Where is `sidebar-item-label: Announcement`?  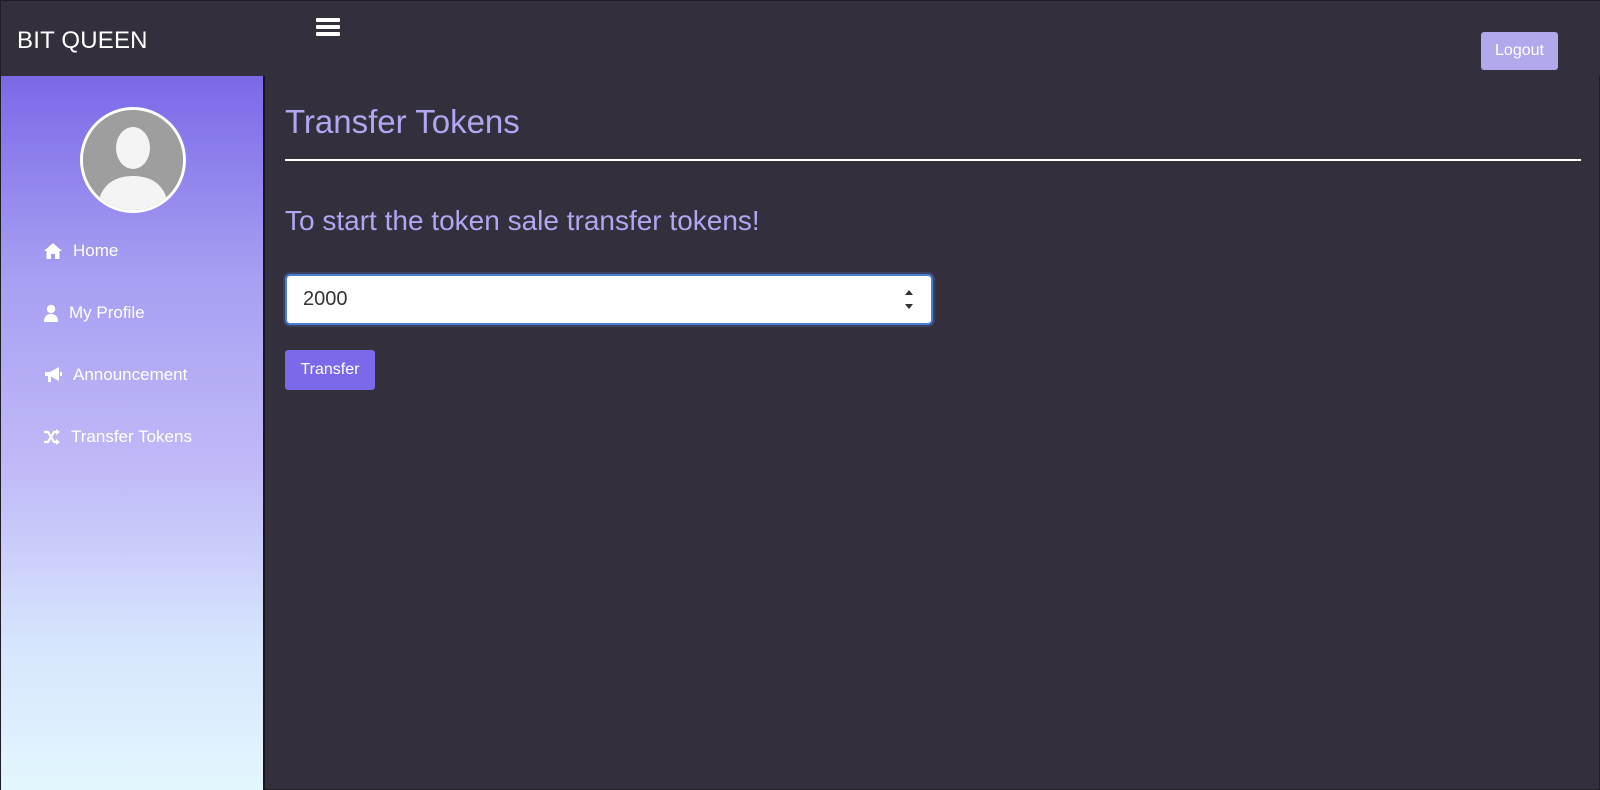 sidebar-item-label: Announcement is located at coordinates (130, 374).